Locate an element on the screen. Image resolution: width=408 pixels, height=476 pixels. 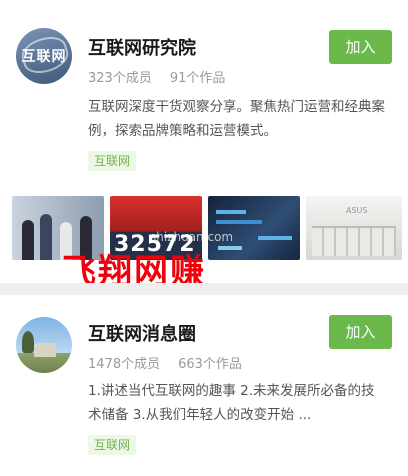
section-divider is located at coordinates (204, 289).